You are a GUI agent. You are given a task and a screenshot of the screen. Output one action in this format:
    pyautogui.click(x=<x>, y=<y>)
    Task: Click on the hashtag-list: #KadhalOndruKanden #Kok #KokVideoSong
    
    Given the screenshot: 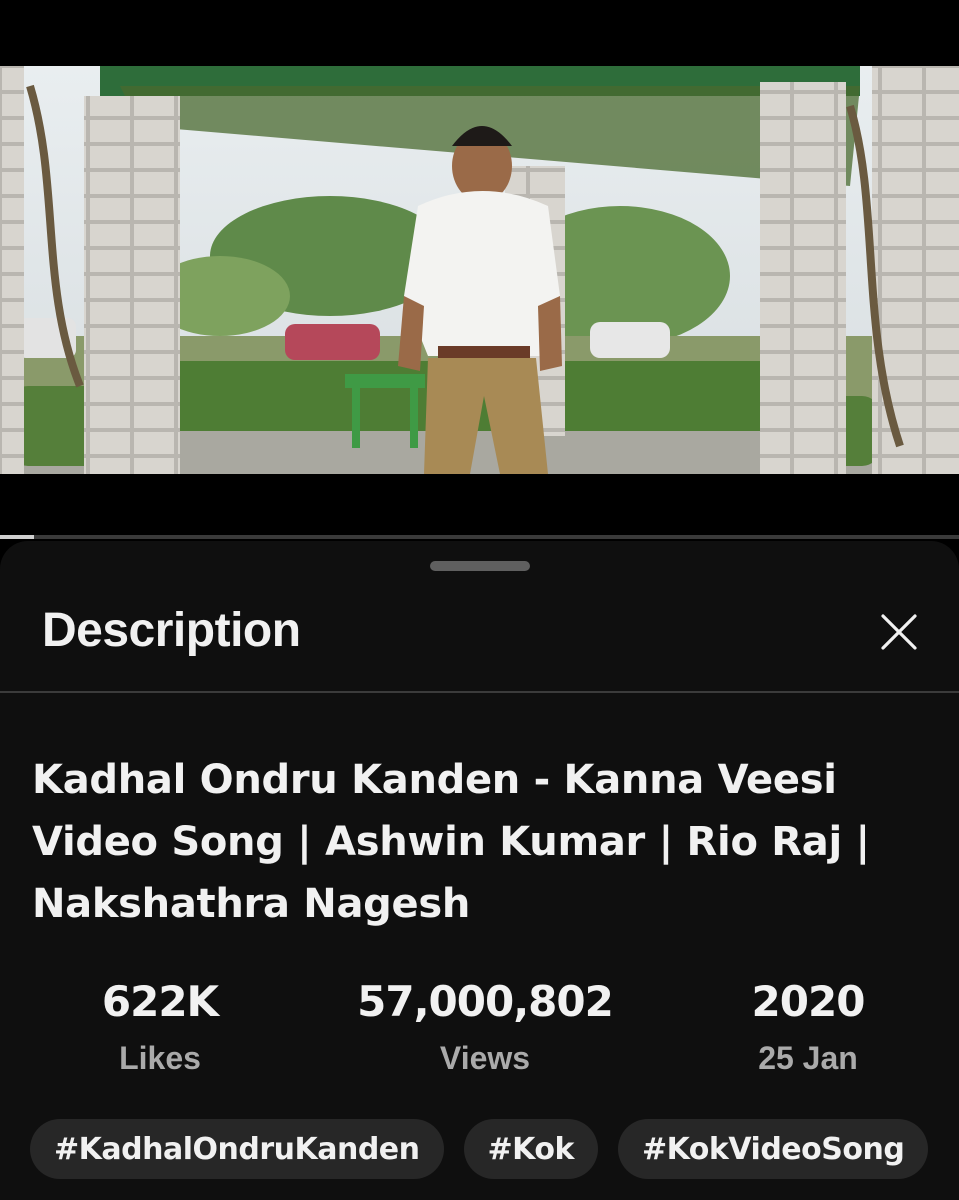 What is the action you would take?
    pyautogui.click(x=479, y=1150)
    